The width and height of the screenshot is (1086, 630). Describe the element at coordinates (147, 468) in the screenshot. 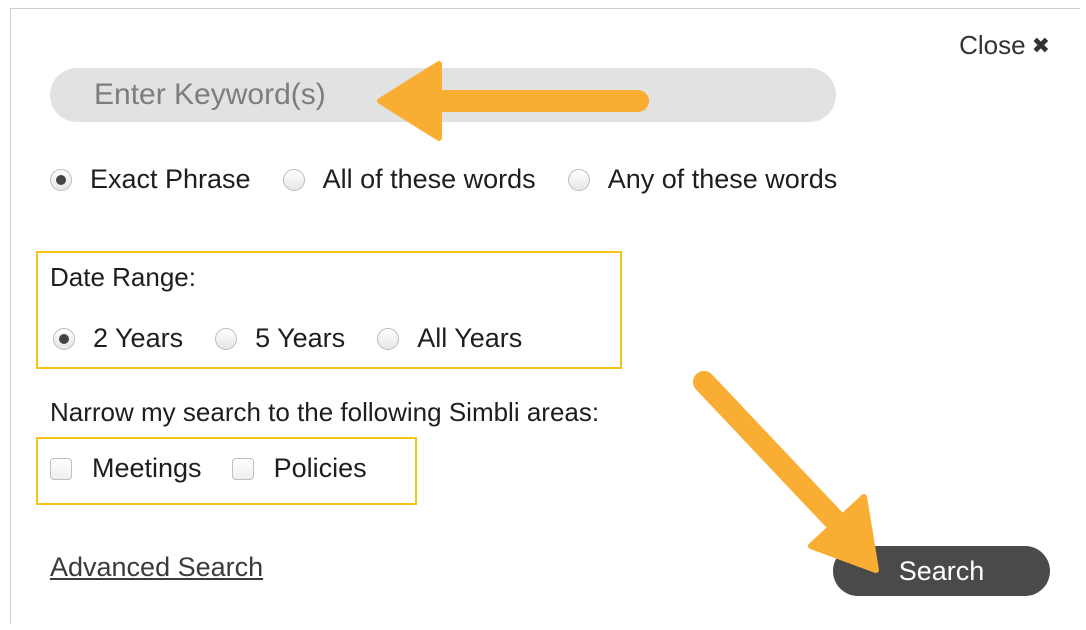

I see `checkbox-label: Meetings` at that location.